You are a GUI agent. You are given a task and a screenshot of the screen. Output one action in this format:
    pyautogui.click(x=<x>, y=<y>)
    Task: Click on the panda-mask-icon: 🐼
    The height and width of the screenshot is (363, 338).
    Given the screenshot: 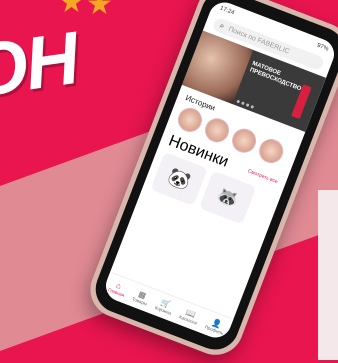 What is the action you would take?
    pyautogui.click(x=179, y=178)
    